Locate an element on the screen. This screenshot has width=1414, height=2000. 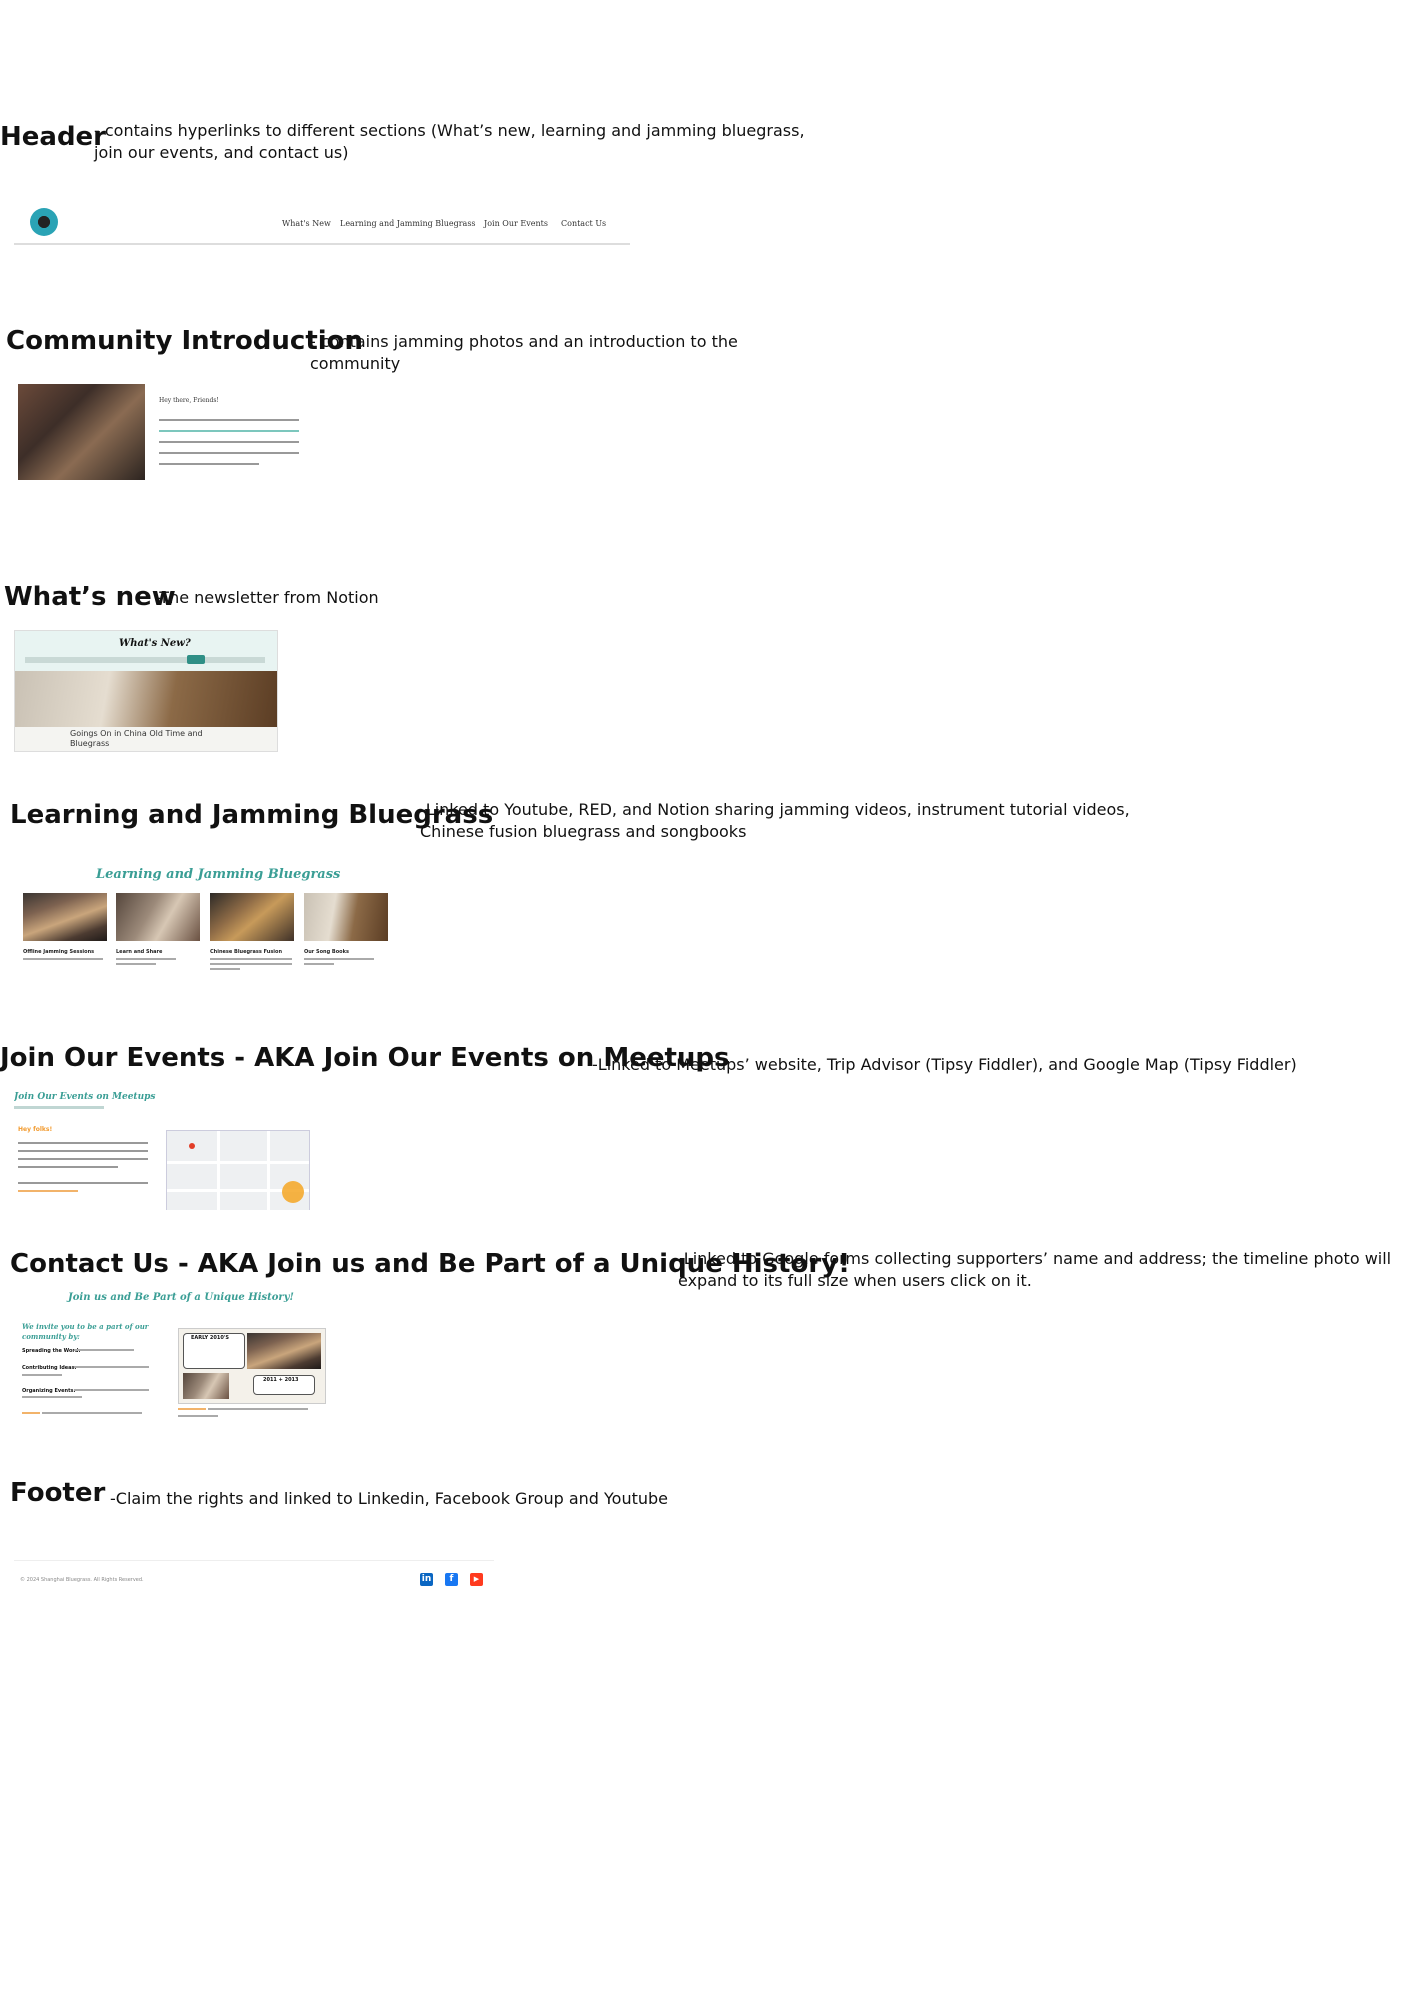
banjo-photo is located at coordinates (146, 699).